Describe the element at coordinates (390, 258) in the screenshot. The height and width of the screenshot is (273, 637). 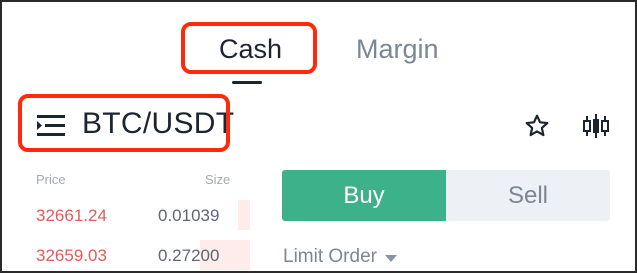
I see `caret-down-icon` at that location.